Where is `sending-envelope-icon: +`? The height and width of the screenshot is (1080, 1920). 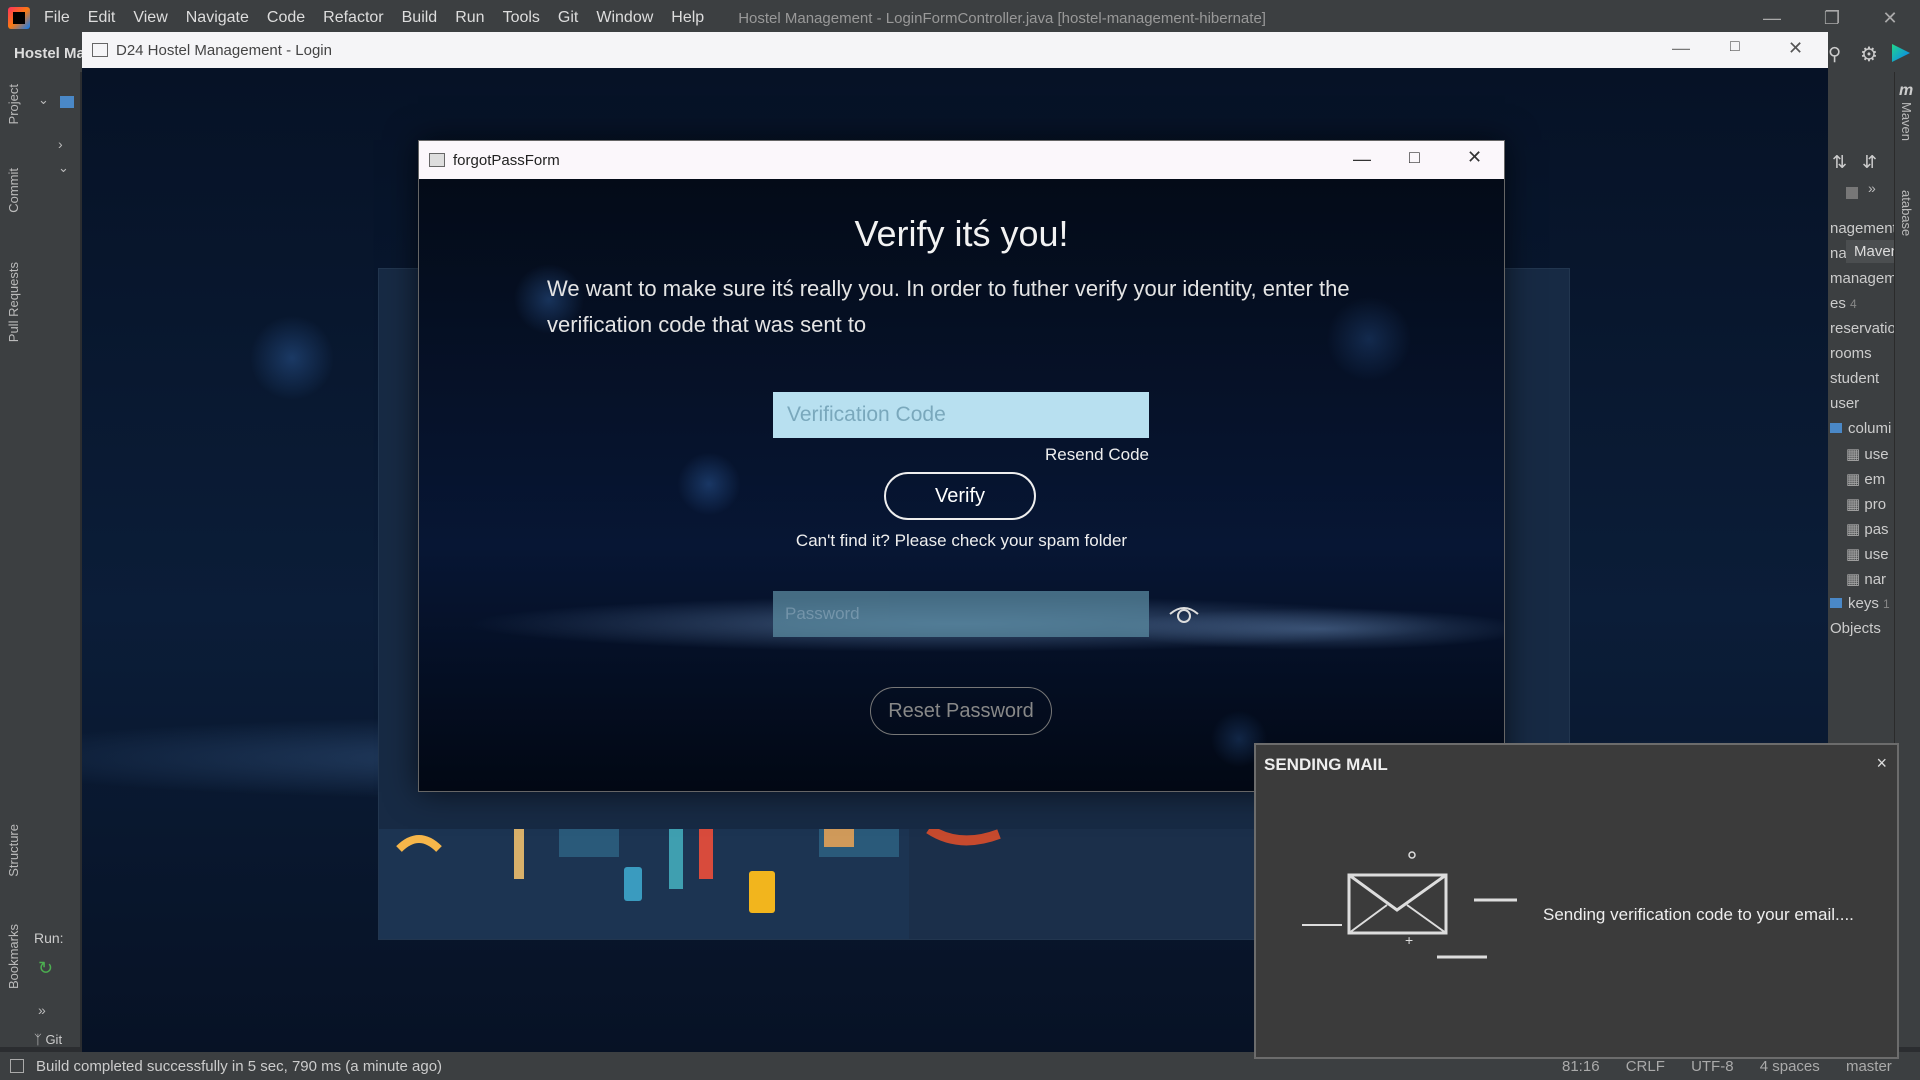
sending-envelope-icon: + is located at coordinates (1409, 905).